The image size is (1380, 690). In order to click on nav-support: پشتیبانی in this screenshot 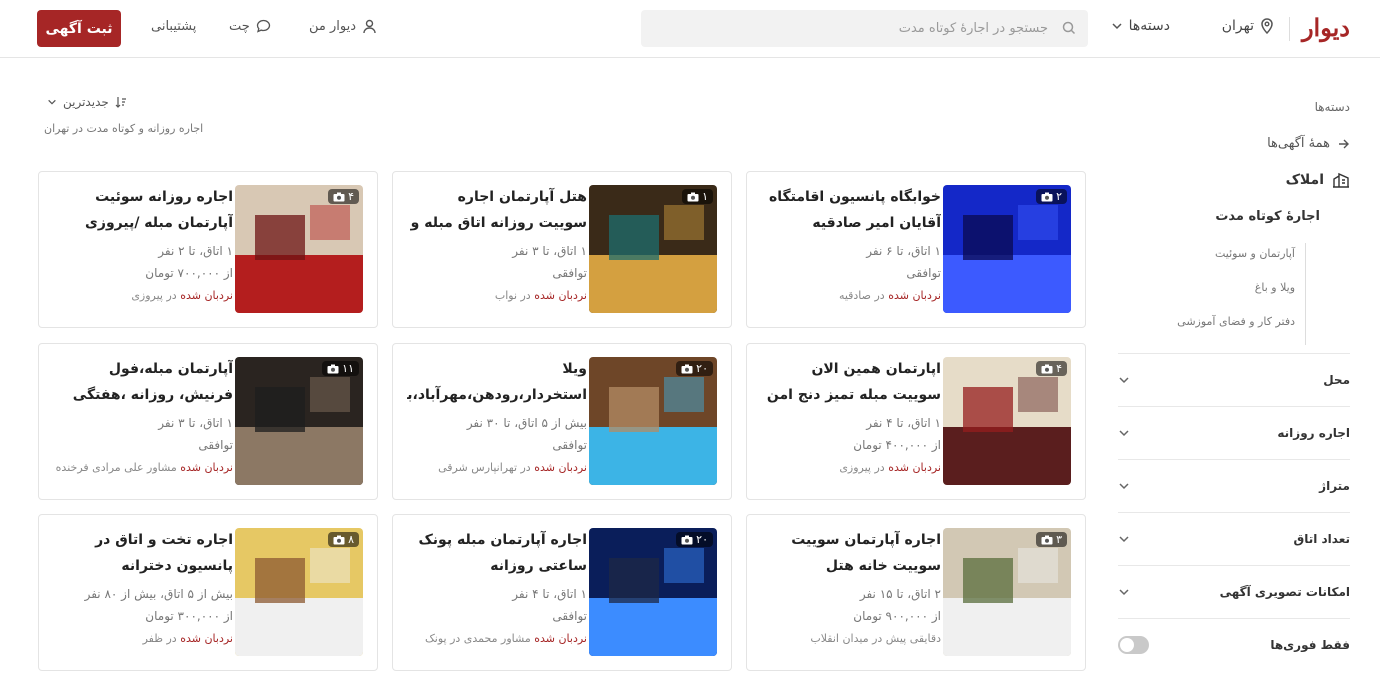, I will do `click(173, 26)`.